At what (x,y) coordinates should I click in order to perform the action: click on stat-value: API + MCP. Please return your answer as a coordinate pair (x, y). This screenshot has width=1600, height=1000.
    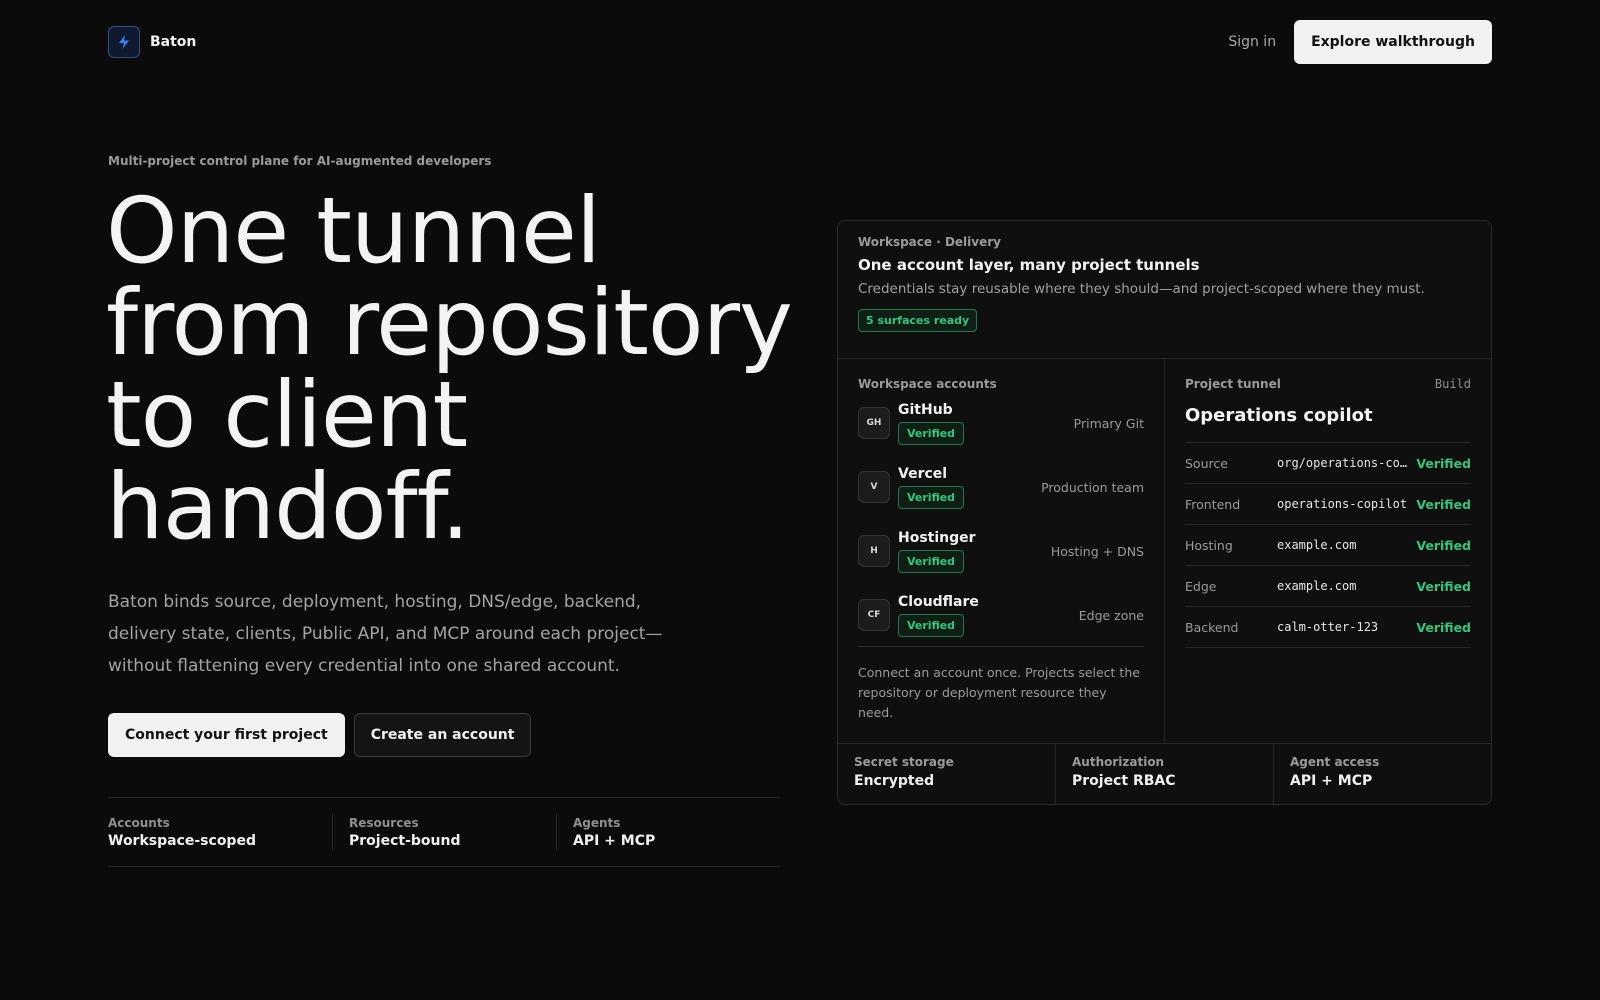
    Looking at the image, I should click on (614, 840).